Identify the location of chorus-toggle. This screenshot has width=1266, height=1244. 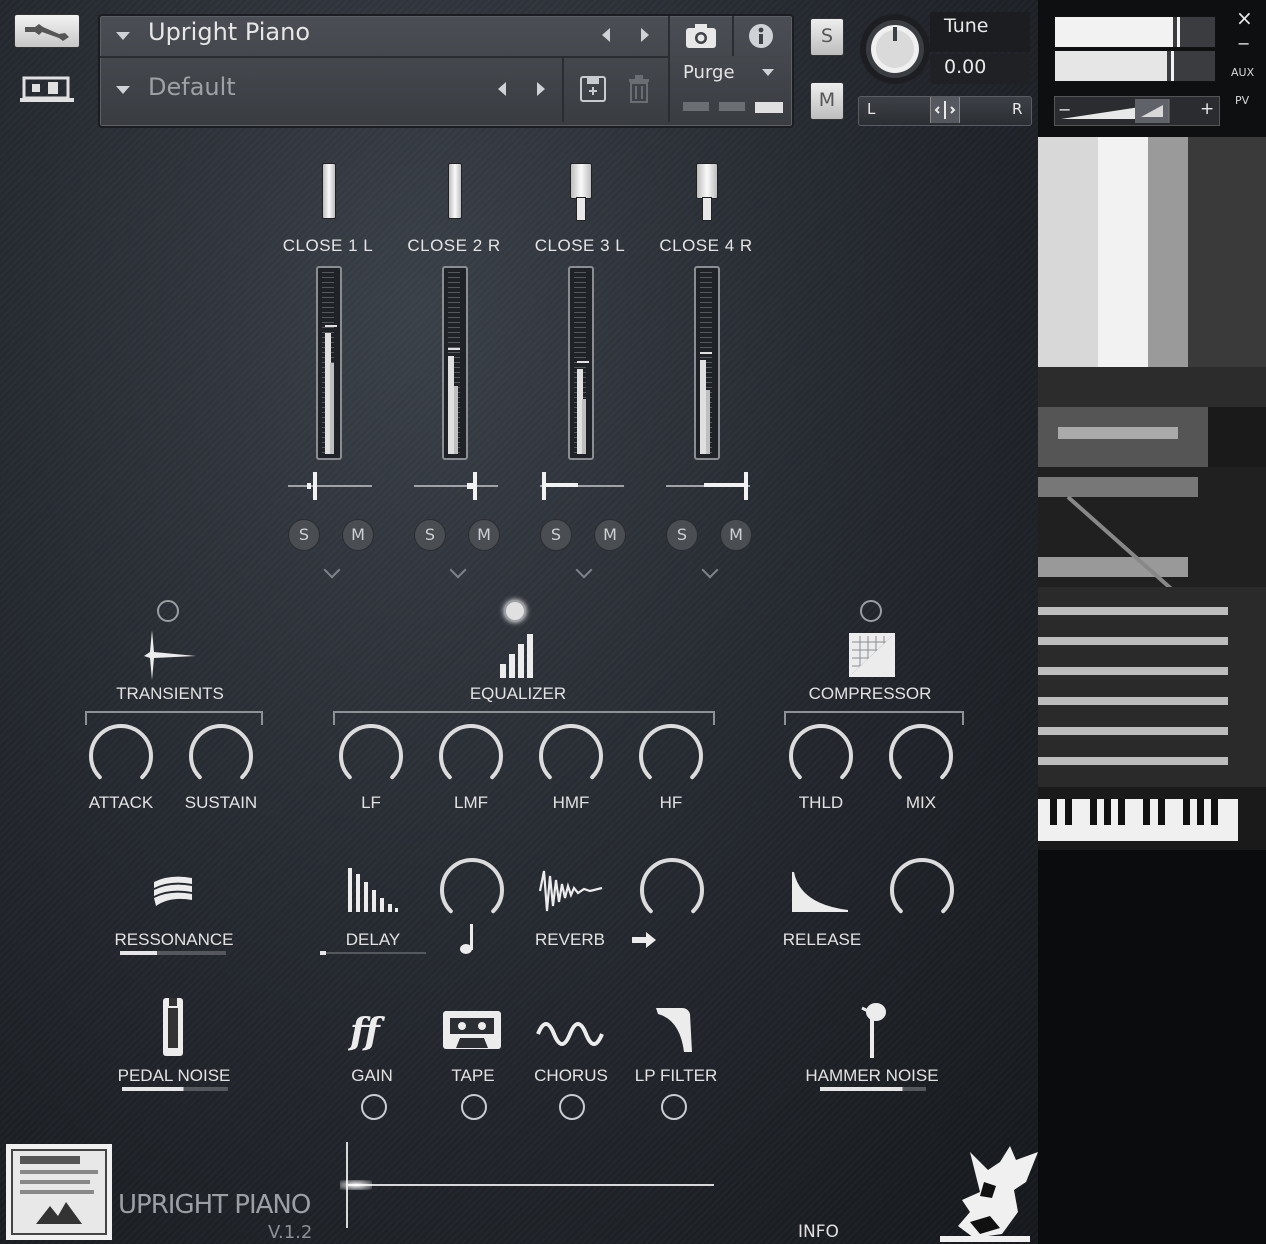
(572, 1107).